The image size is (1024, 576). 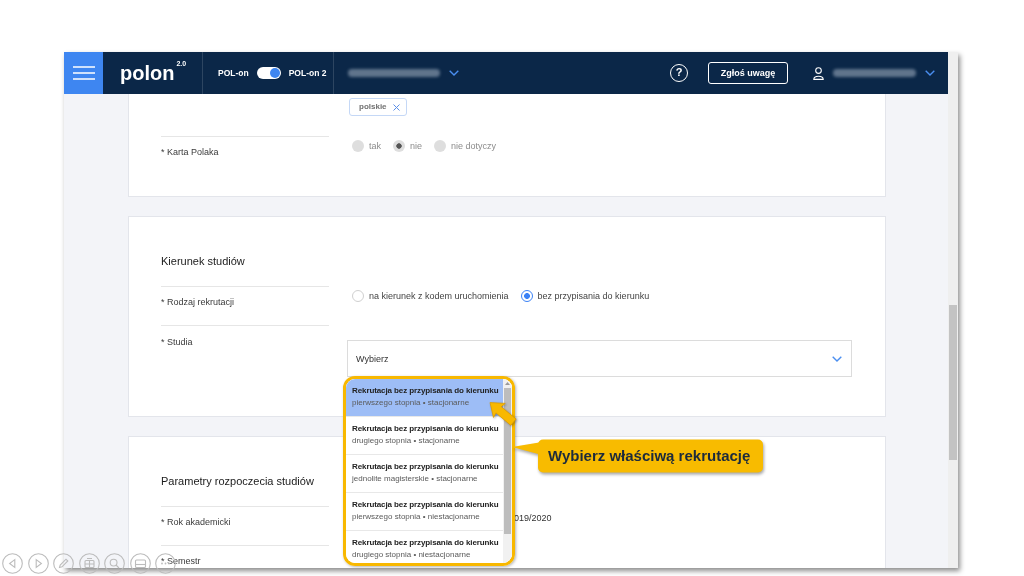 I want to click on select-field: Wybierz, so click(x=599, y=358).